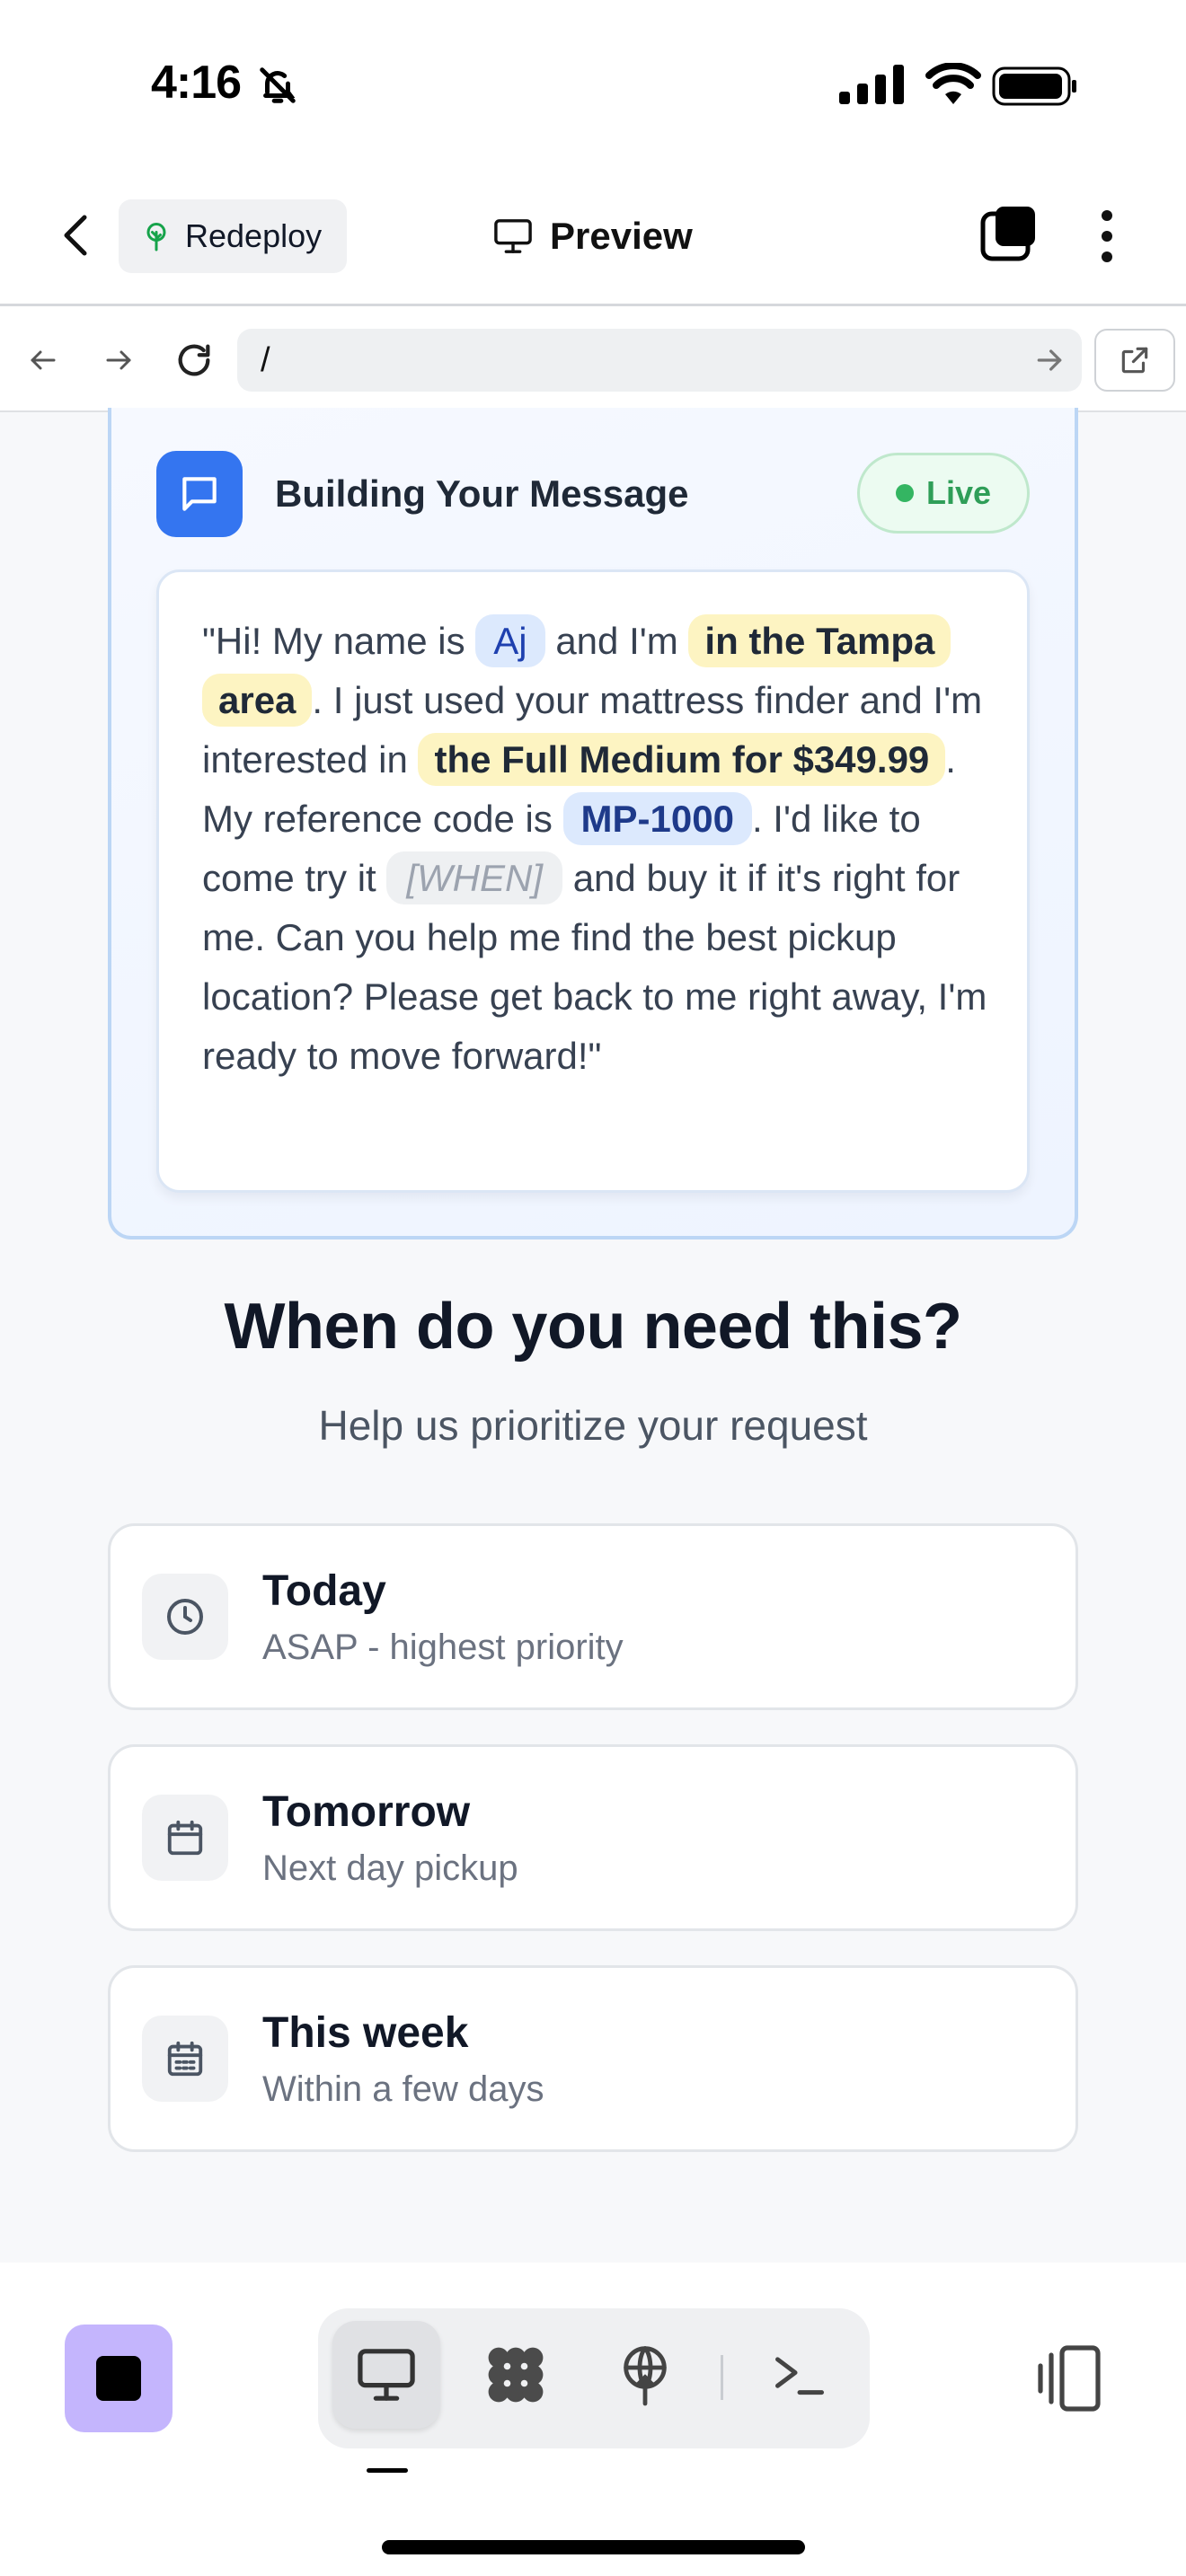  I want to click on clock-icon, so click(185, 1617).